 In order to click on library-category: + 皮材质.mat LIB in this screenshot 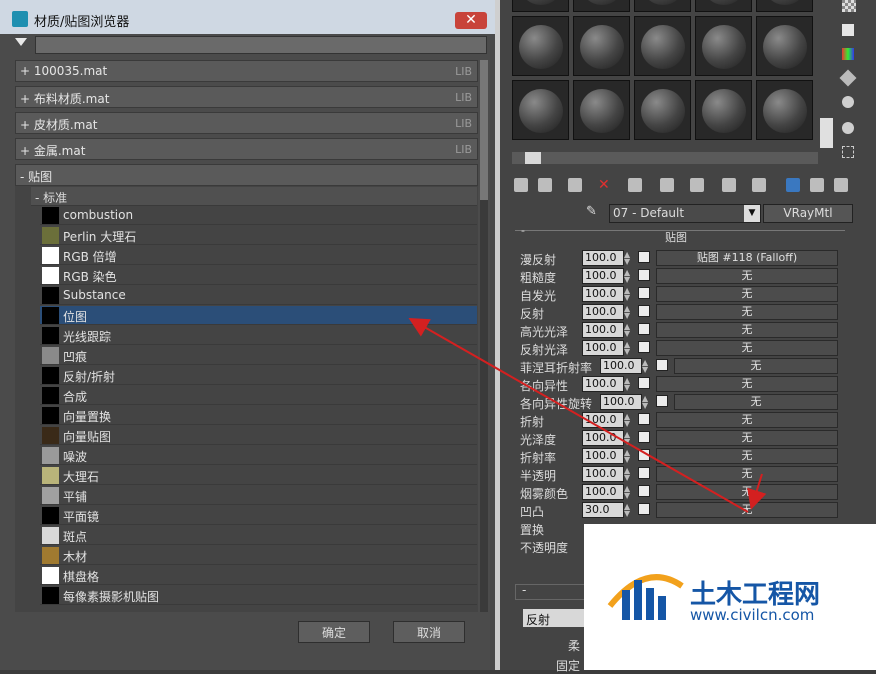, I will do `click(246, 123)`.